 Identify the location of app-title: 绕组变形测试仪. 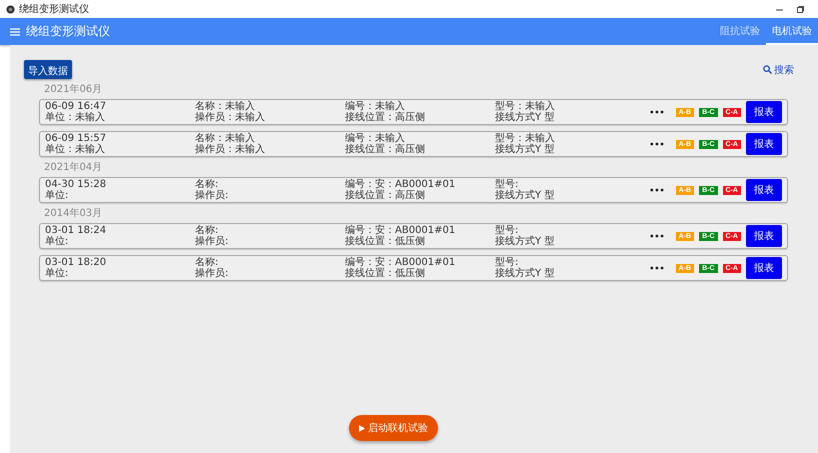
(68, 31).